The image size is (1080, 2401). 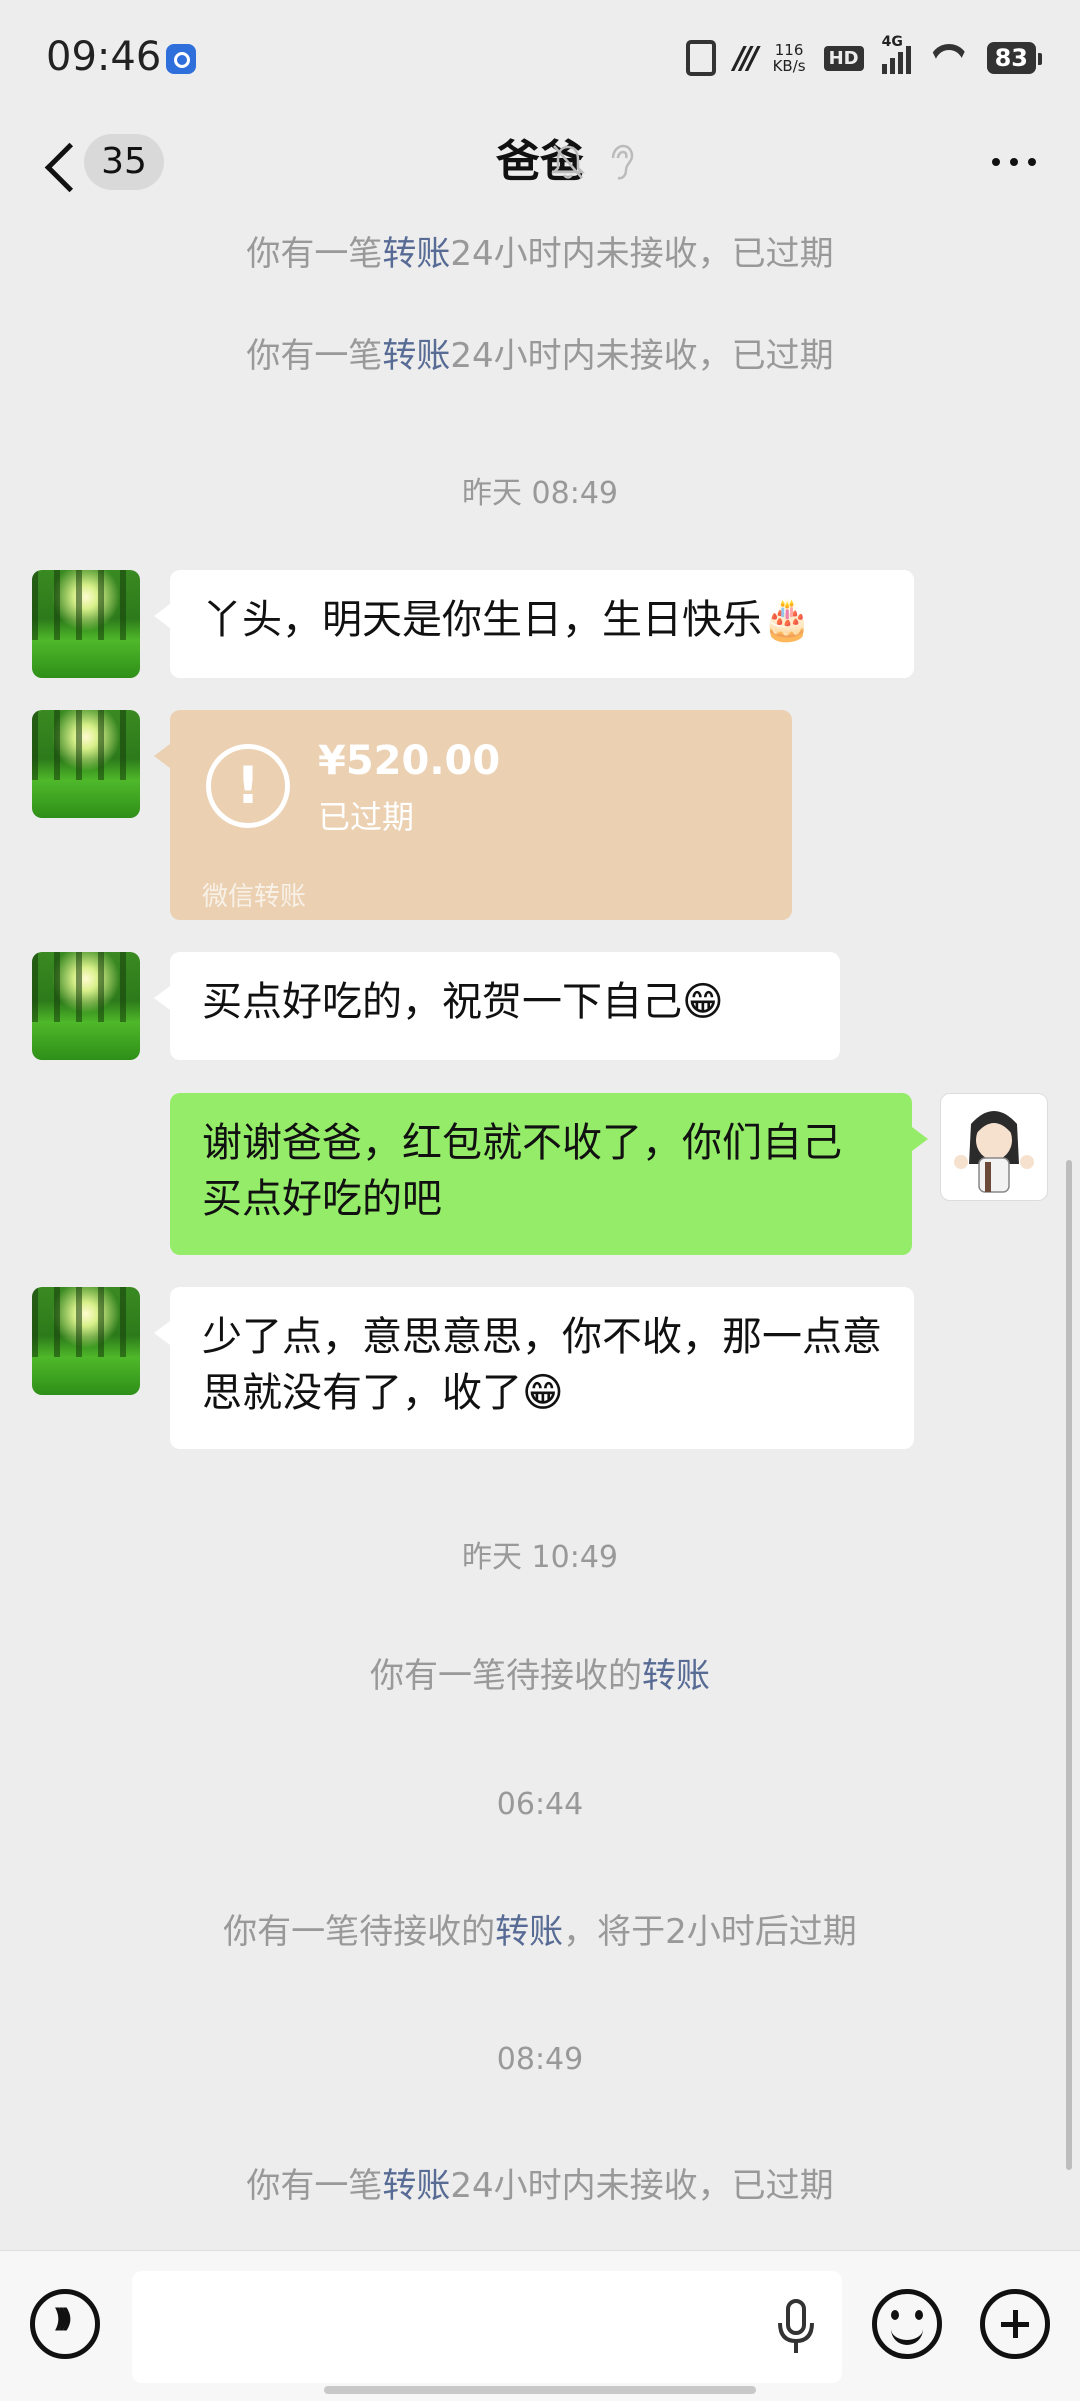 I want to click on scrollbar, so click(x=1069, y=1665).